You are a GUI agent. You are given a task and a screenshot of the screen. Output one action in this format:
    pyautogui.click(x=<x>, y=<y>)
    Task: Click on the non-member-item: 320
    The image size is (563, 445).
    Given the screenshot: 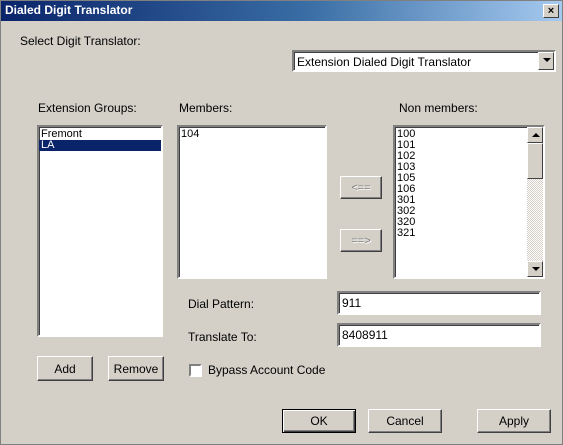 What is the action you would take?
    pyautogui.click(x=469, y=222)
    